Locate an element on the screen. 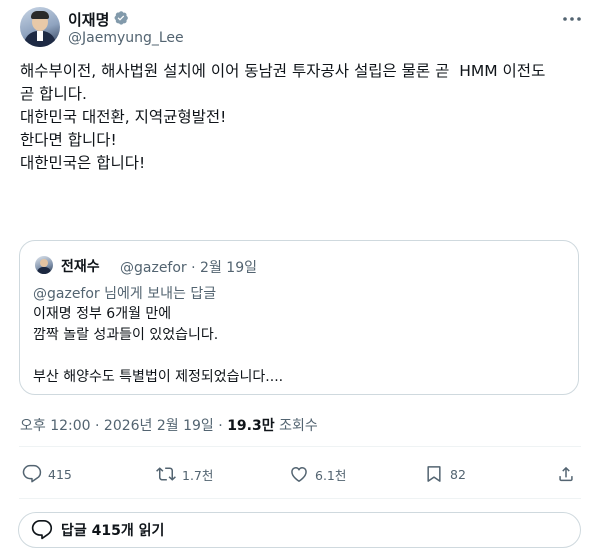 The width and height of the screenshot is (600, 556). quoted-author-handle: @gazefor is located at coordinates (153, 268).